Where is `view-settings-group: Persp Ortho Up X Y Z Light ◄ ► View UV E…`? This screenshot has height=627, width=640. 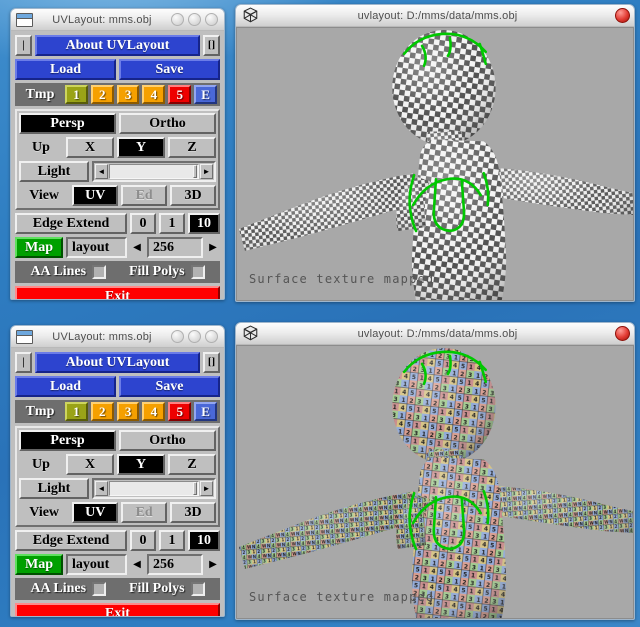
view-settings-group: Persp Ortho Up X Y Z Light ◄ ► View UV E… is located at coordinates (117, 159).